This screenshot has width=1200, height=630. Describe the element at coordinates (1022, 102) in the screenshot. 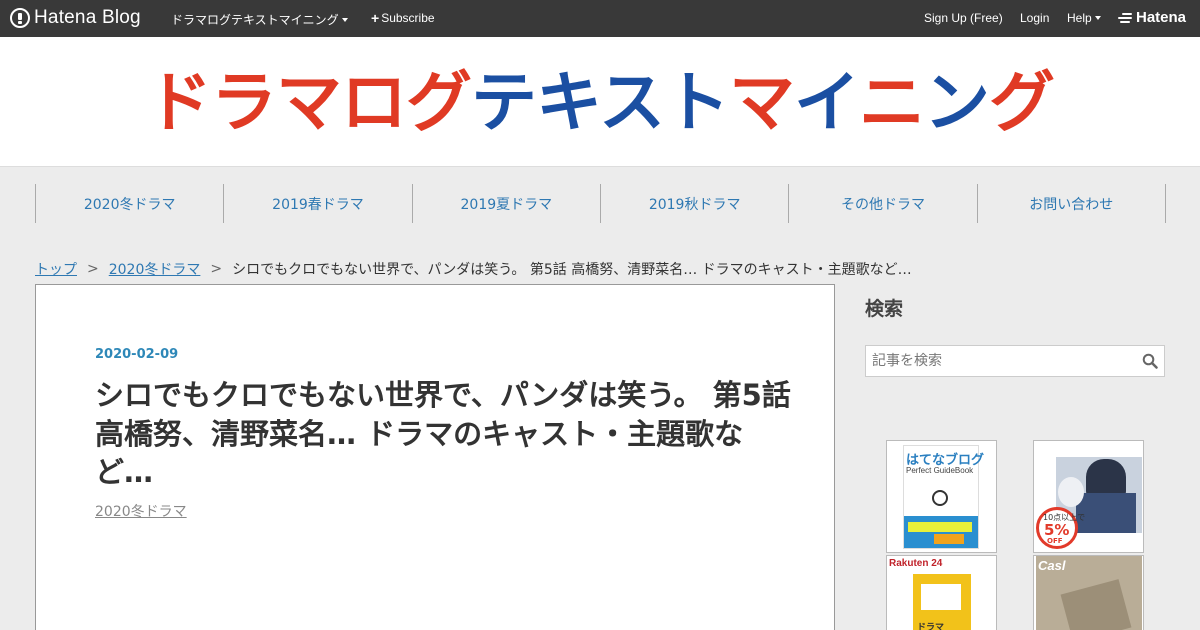

I see `blog-title-part: グ` at that location.